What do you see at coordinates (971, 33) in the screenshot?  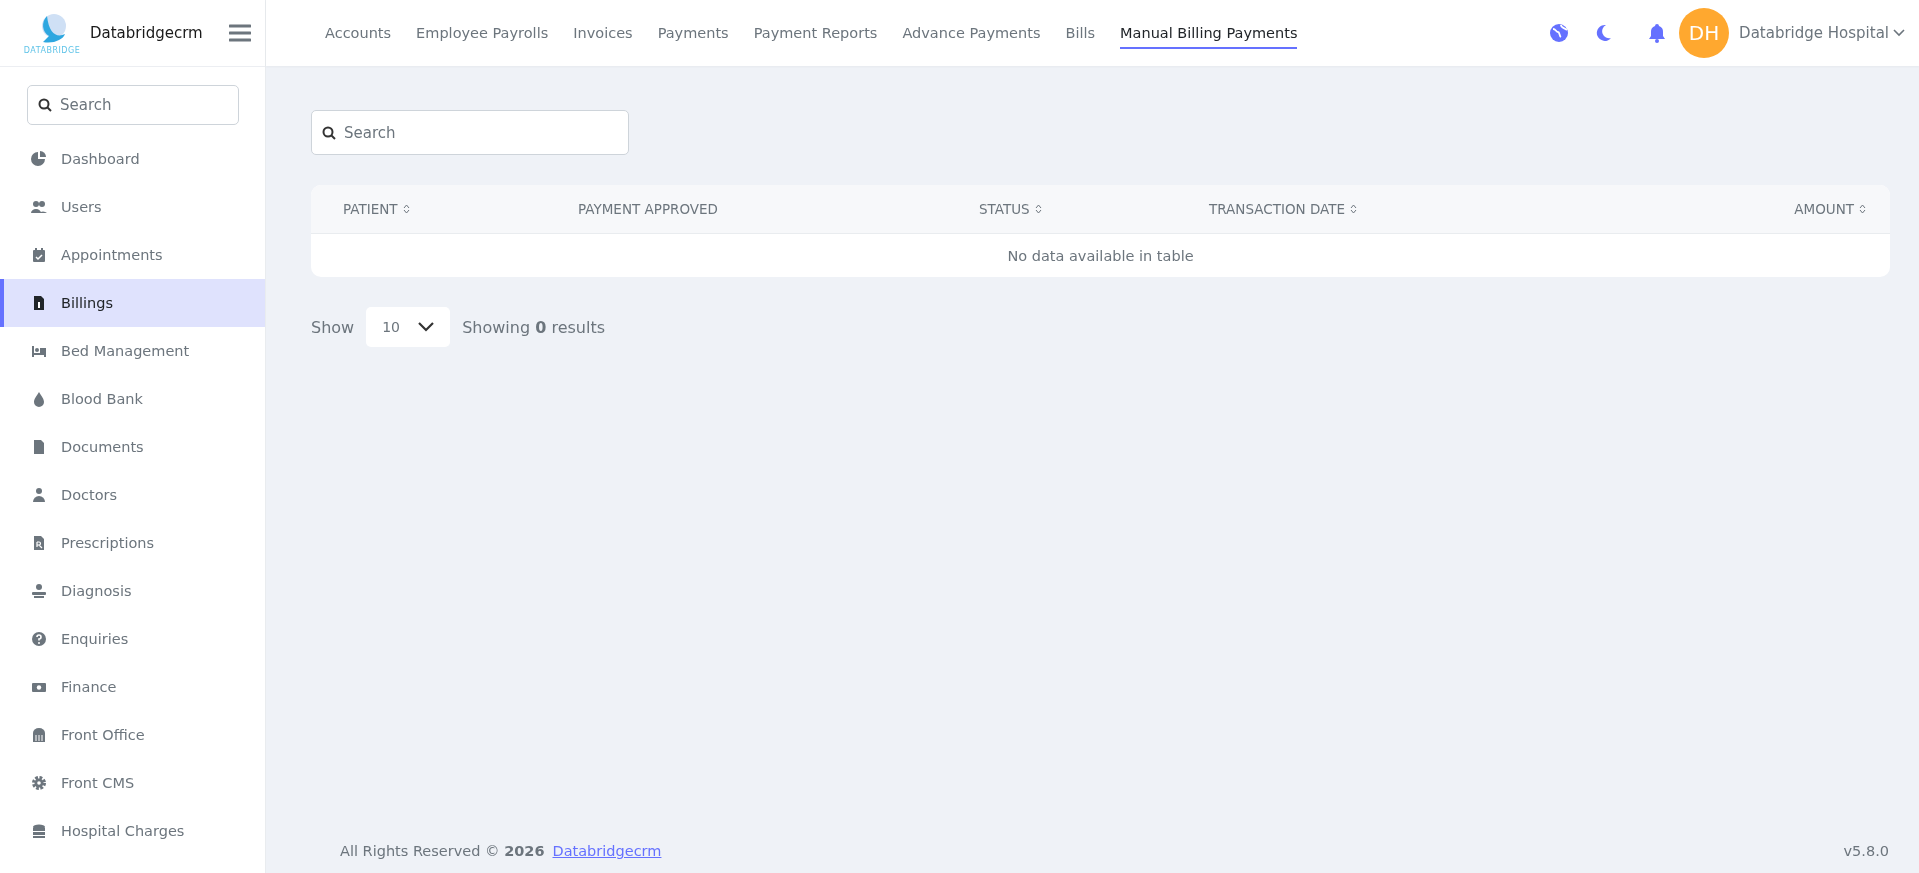 I see `nav-tab: Advance Payments` at bounding box center [971, 33].